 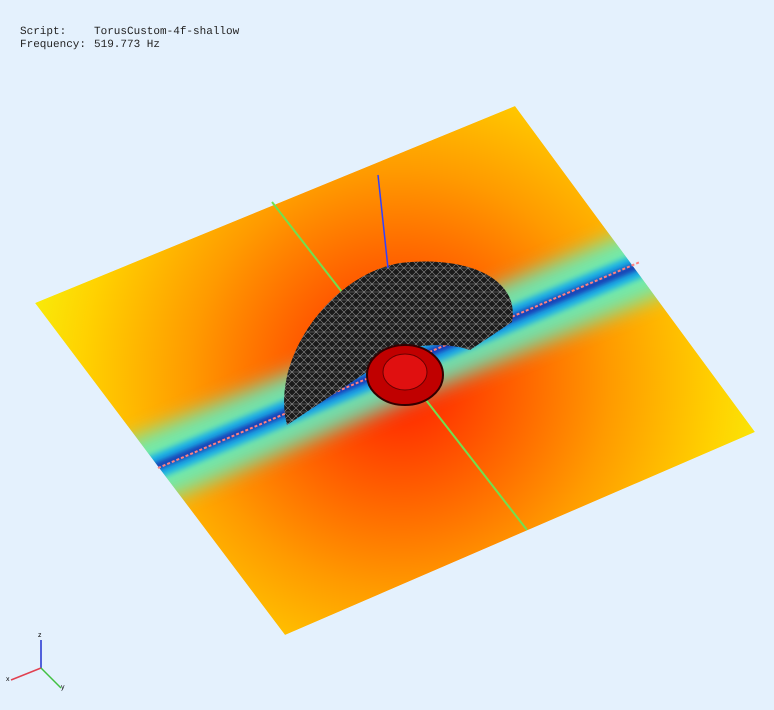 What do you see at coordinates (167, 32) in the screenshot?
I see `info-value: TorusCustom-4f-shallow` at bounding box center [167, 32].